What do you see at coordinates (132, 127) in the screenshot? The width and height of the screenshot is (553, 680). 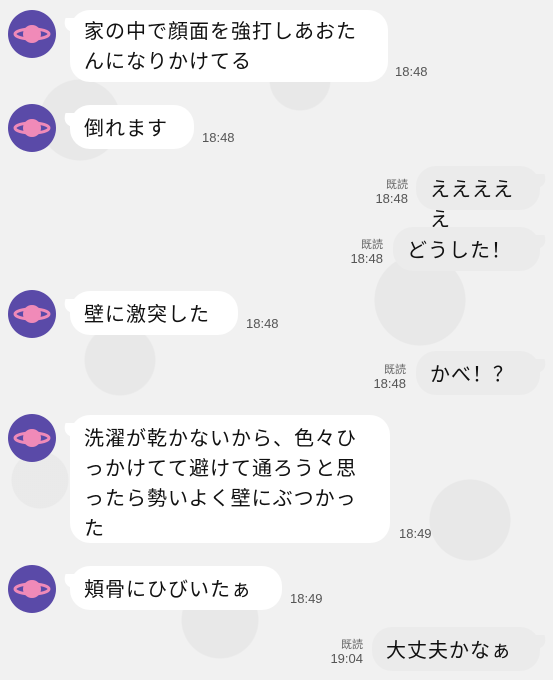 I see `message-bubble: 倒れます` at bounding box center [132, 127].